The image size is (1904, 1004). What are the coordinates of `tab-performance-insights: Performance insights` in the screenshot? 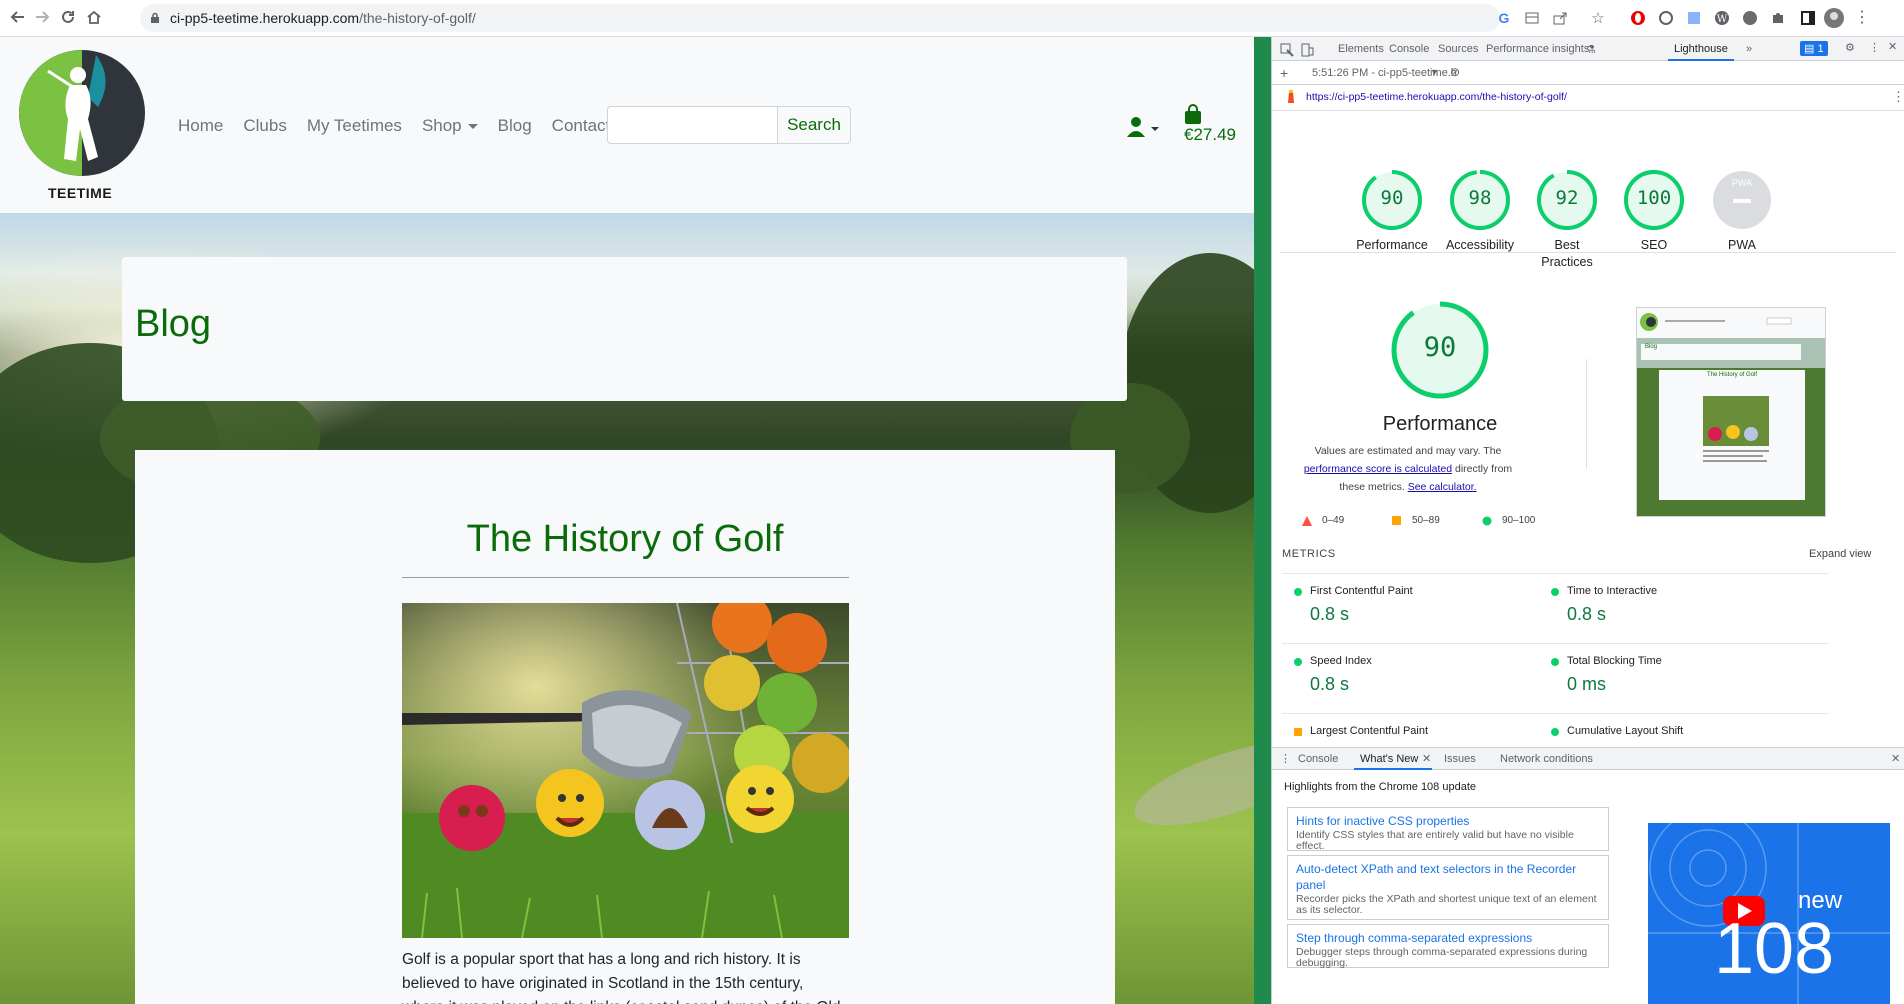 It's located at (1537, 49).